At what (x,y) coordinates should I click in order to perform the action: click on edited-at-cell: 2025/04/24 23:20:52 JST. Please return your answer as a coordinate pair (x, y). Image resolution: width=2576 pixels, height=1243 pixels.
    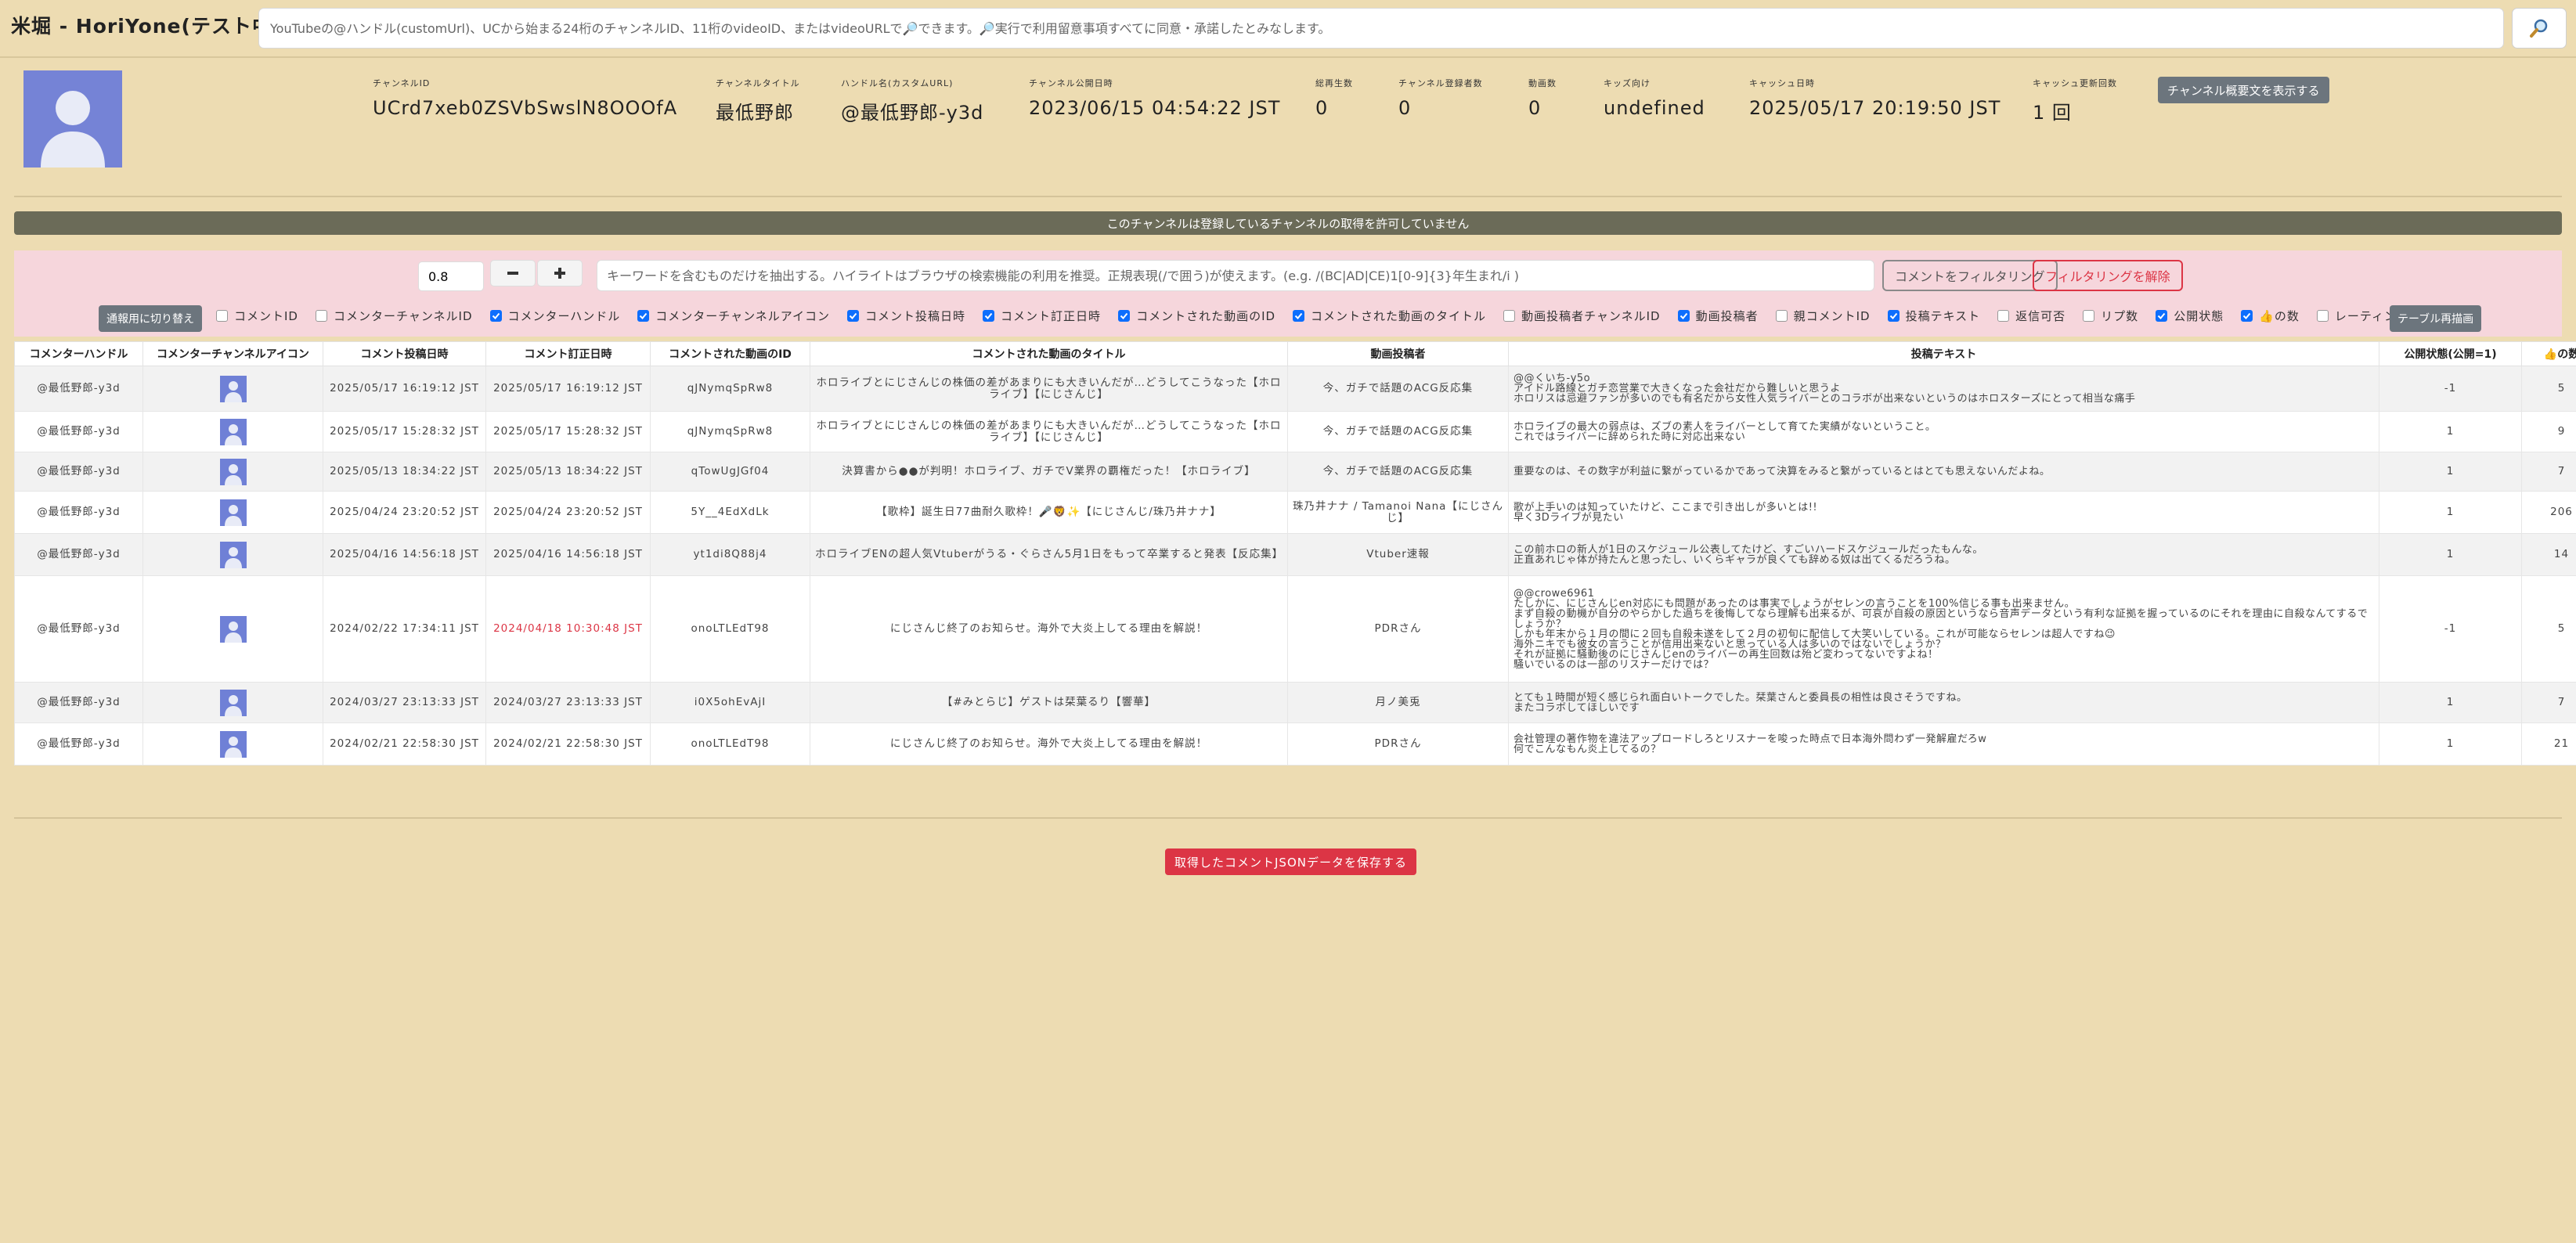
    Looking at the image, I should click on (568, 512).